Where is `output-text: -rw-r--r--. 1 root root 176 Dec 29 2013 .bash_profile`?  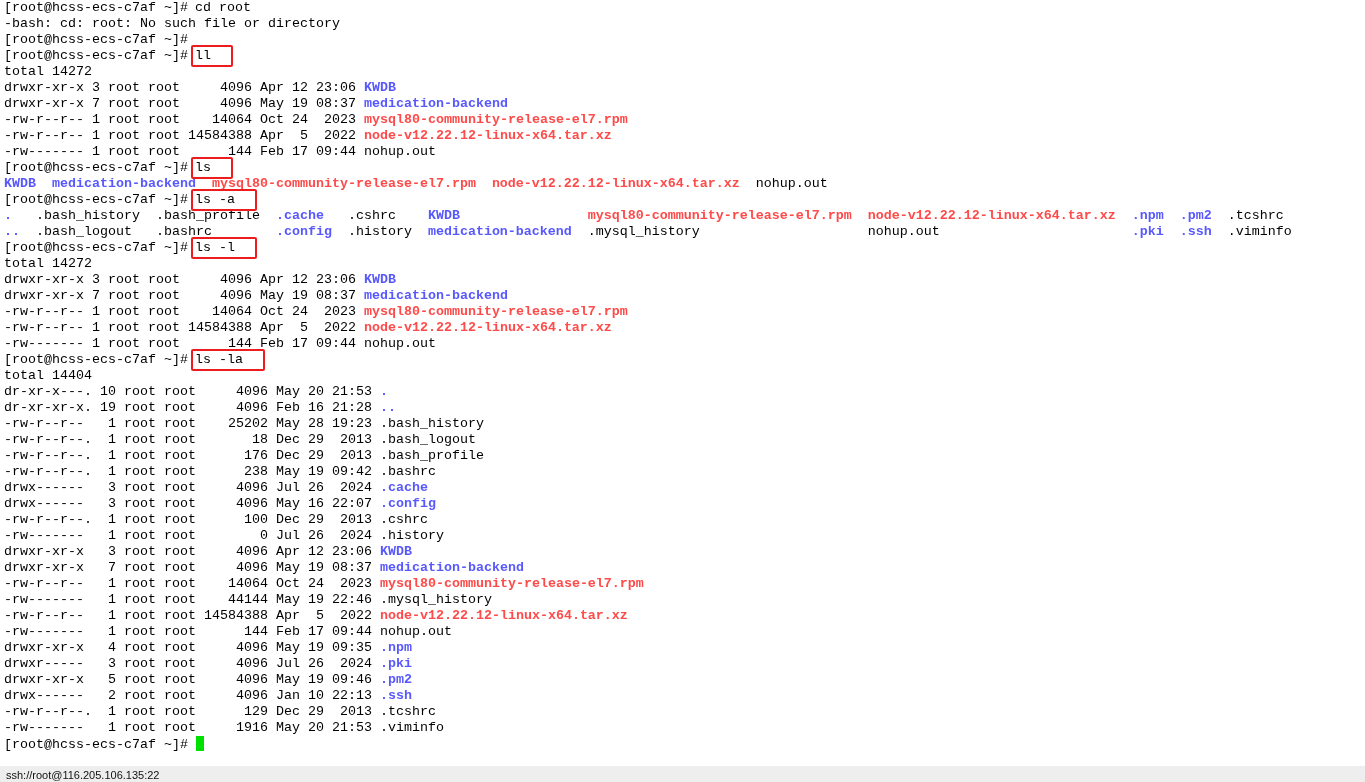 output-text: -rw-r--r--. 1 root root 176 Dec 29 2013 .bash_profile is located at coordinates (244, 455).